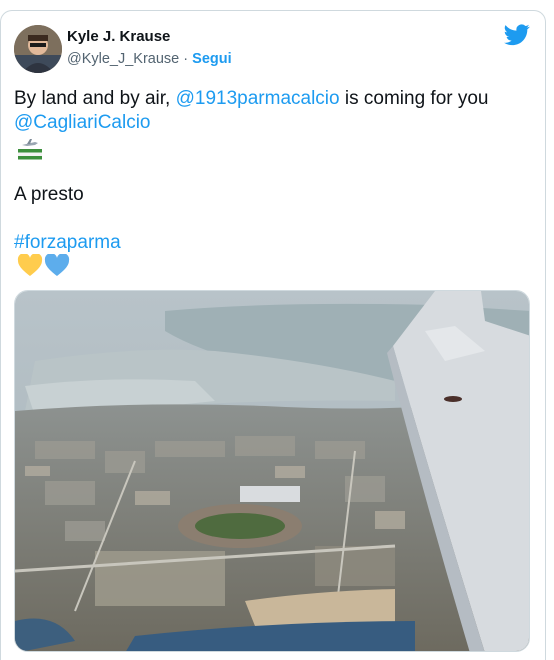 This screenshot has height=660, width=554. I want to click on tweet-text-suffix: is coming for you, so click(414, 98).